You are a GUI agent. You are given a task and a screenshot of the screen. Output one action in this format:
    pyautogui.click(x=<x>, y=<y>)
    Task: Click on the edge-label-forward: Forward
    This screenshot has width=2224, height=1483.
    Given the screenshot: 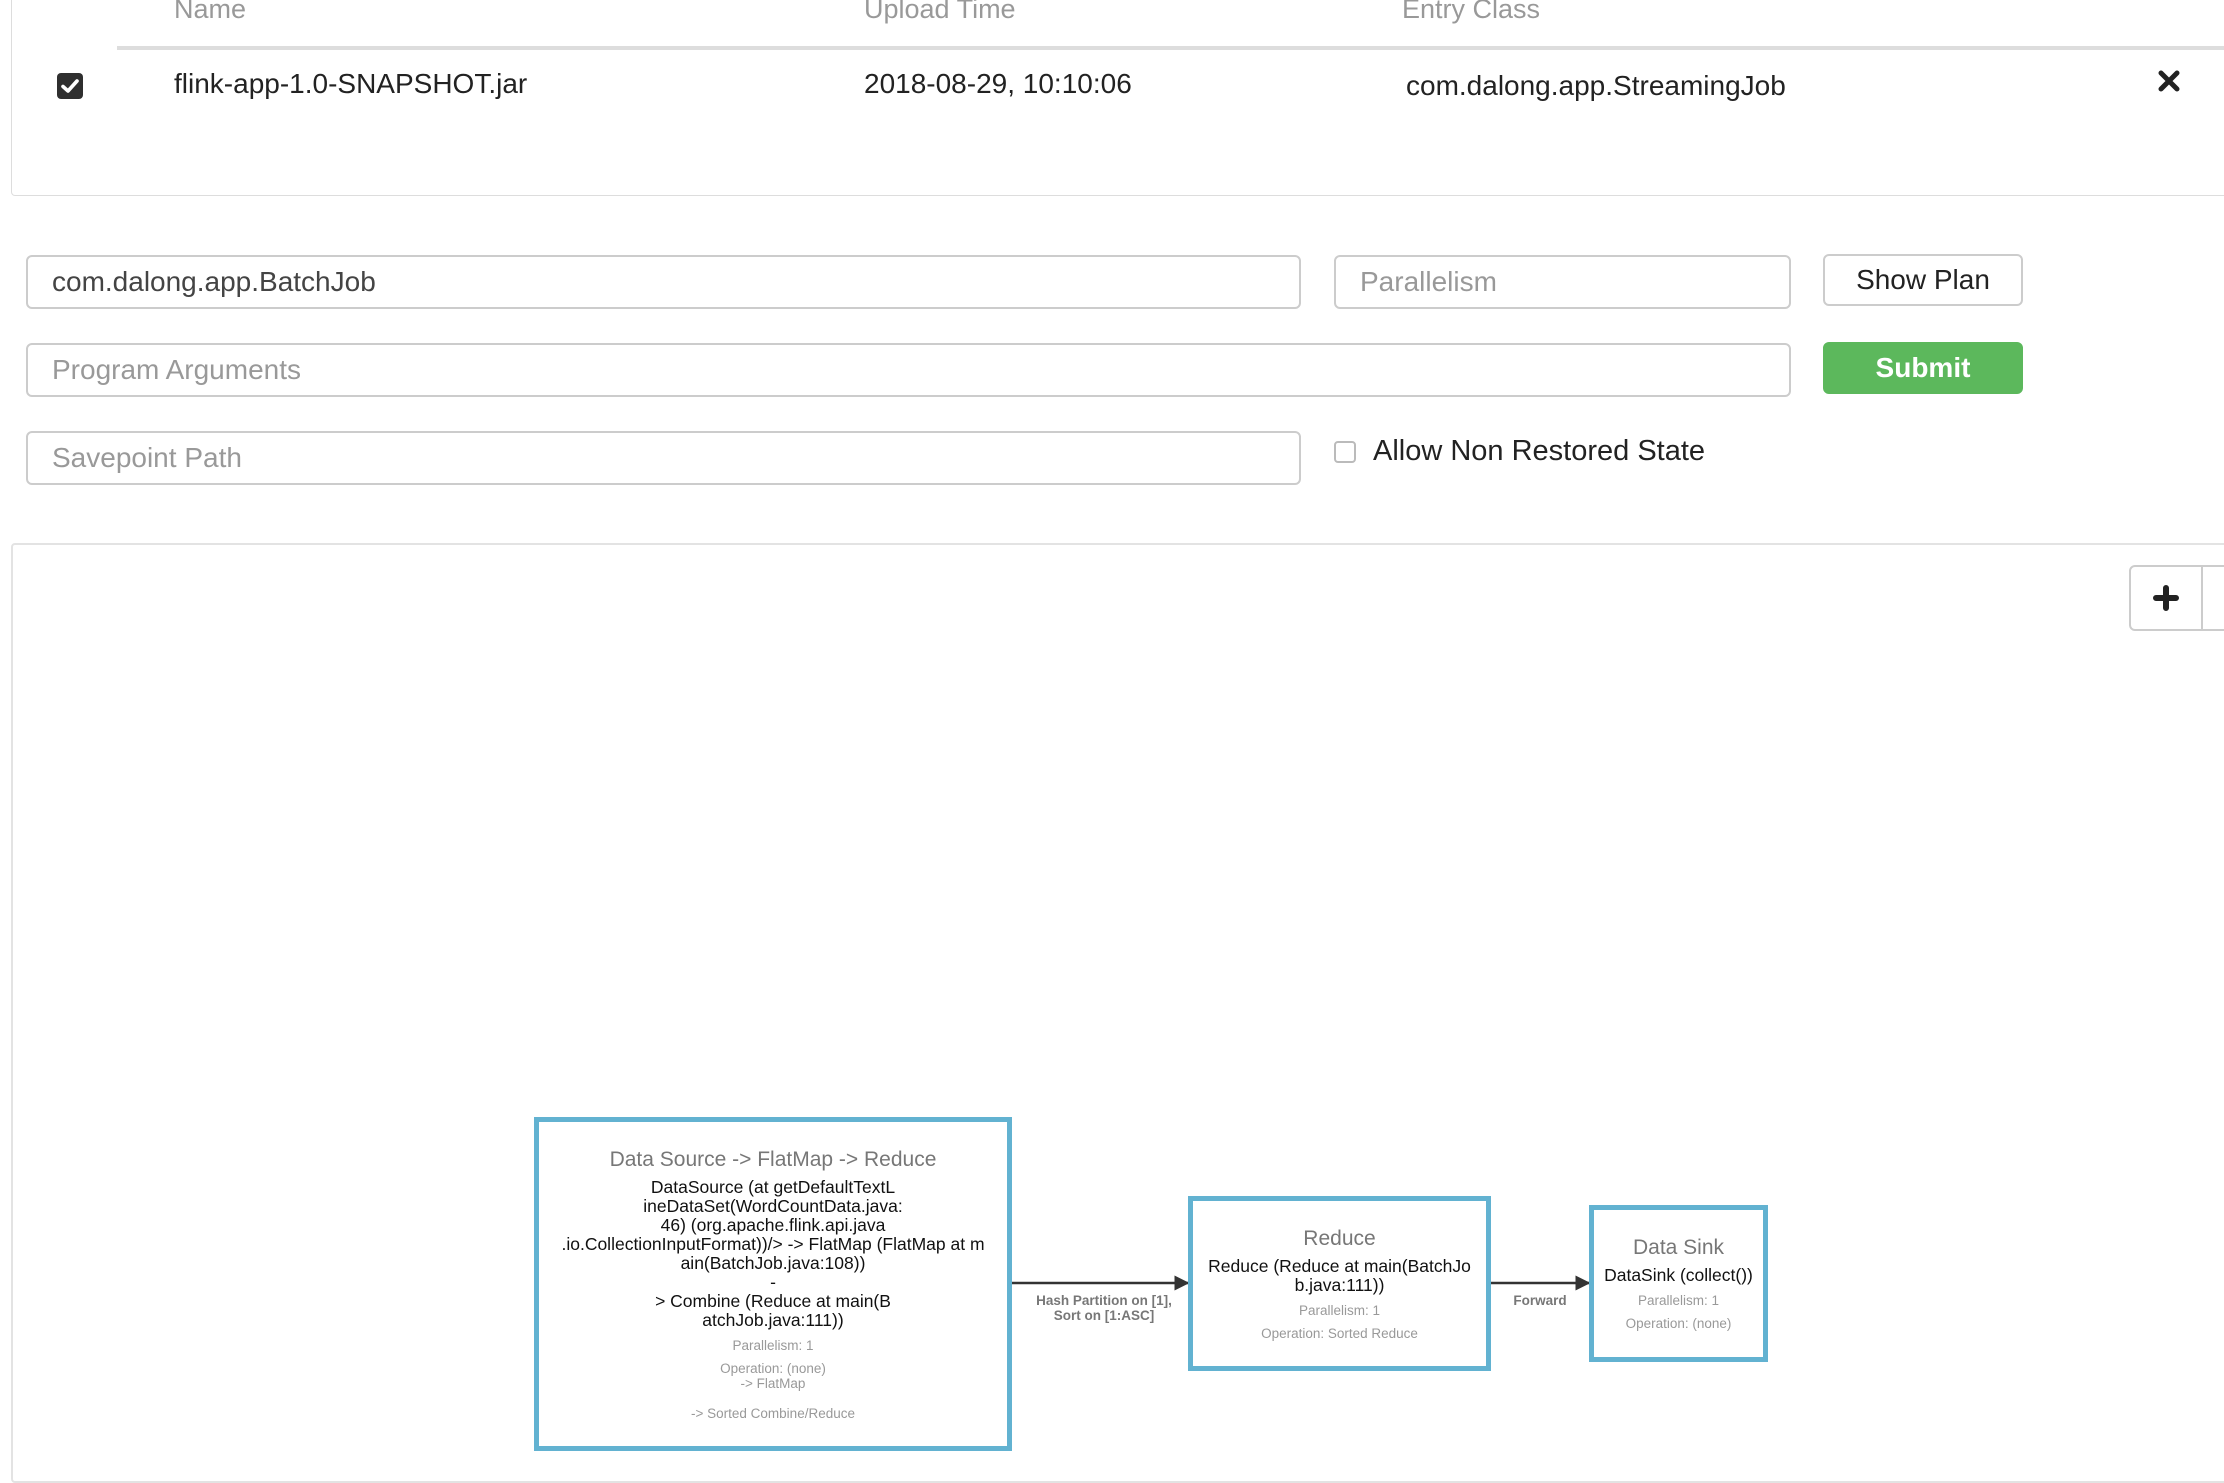 What is the action you would take?
    pyautogui.click(x=1540, y=1300)
    